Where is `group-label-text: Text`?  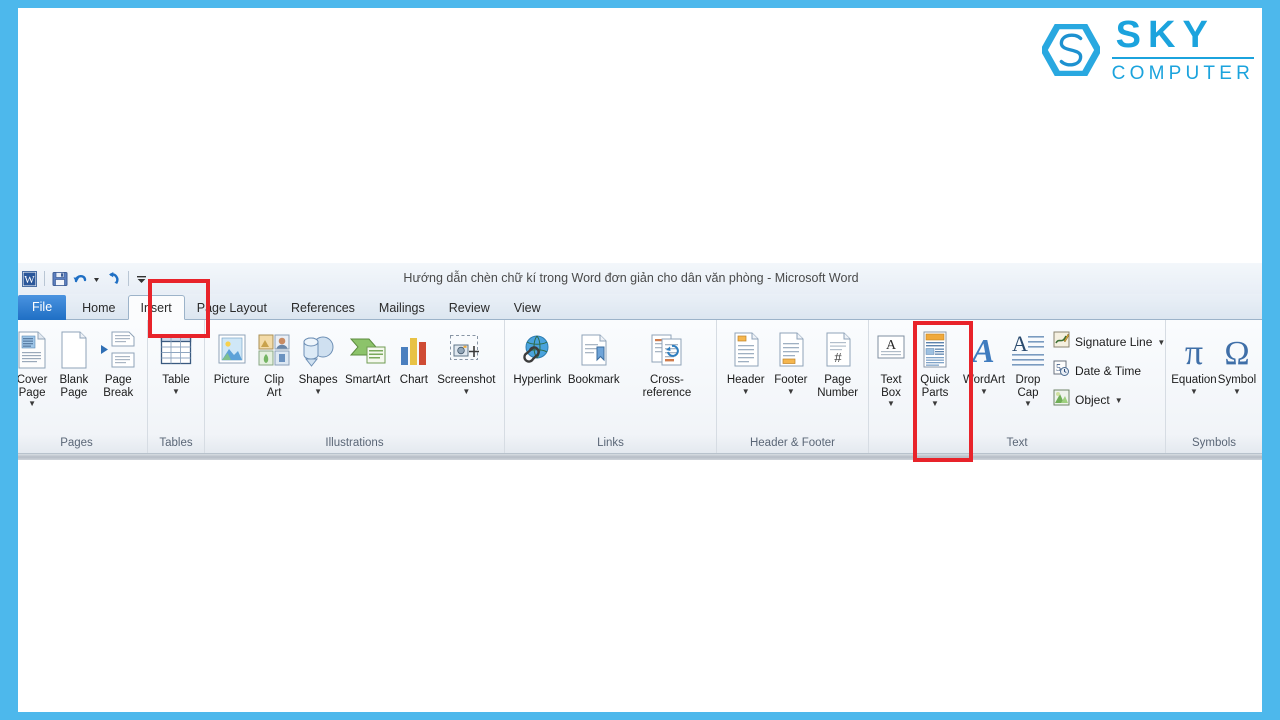
group-label-text: Text is located at coordinates (1017, 443).